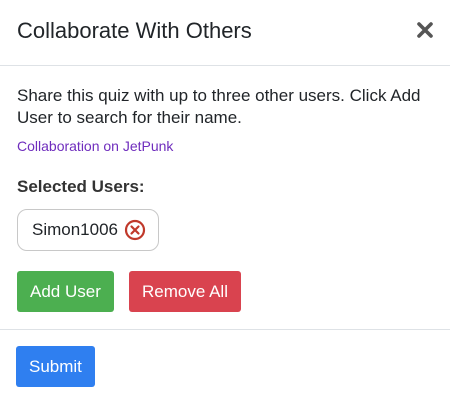  What do you see at coordinates (134, 30) in the screenshot?
I see `modal-title: Collaborate With Others` at bounding box center [134, 30].